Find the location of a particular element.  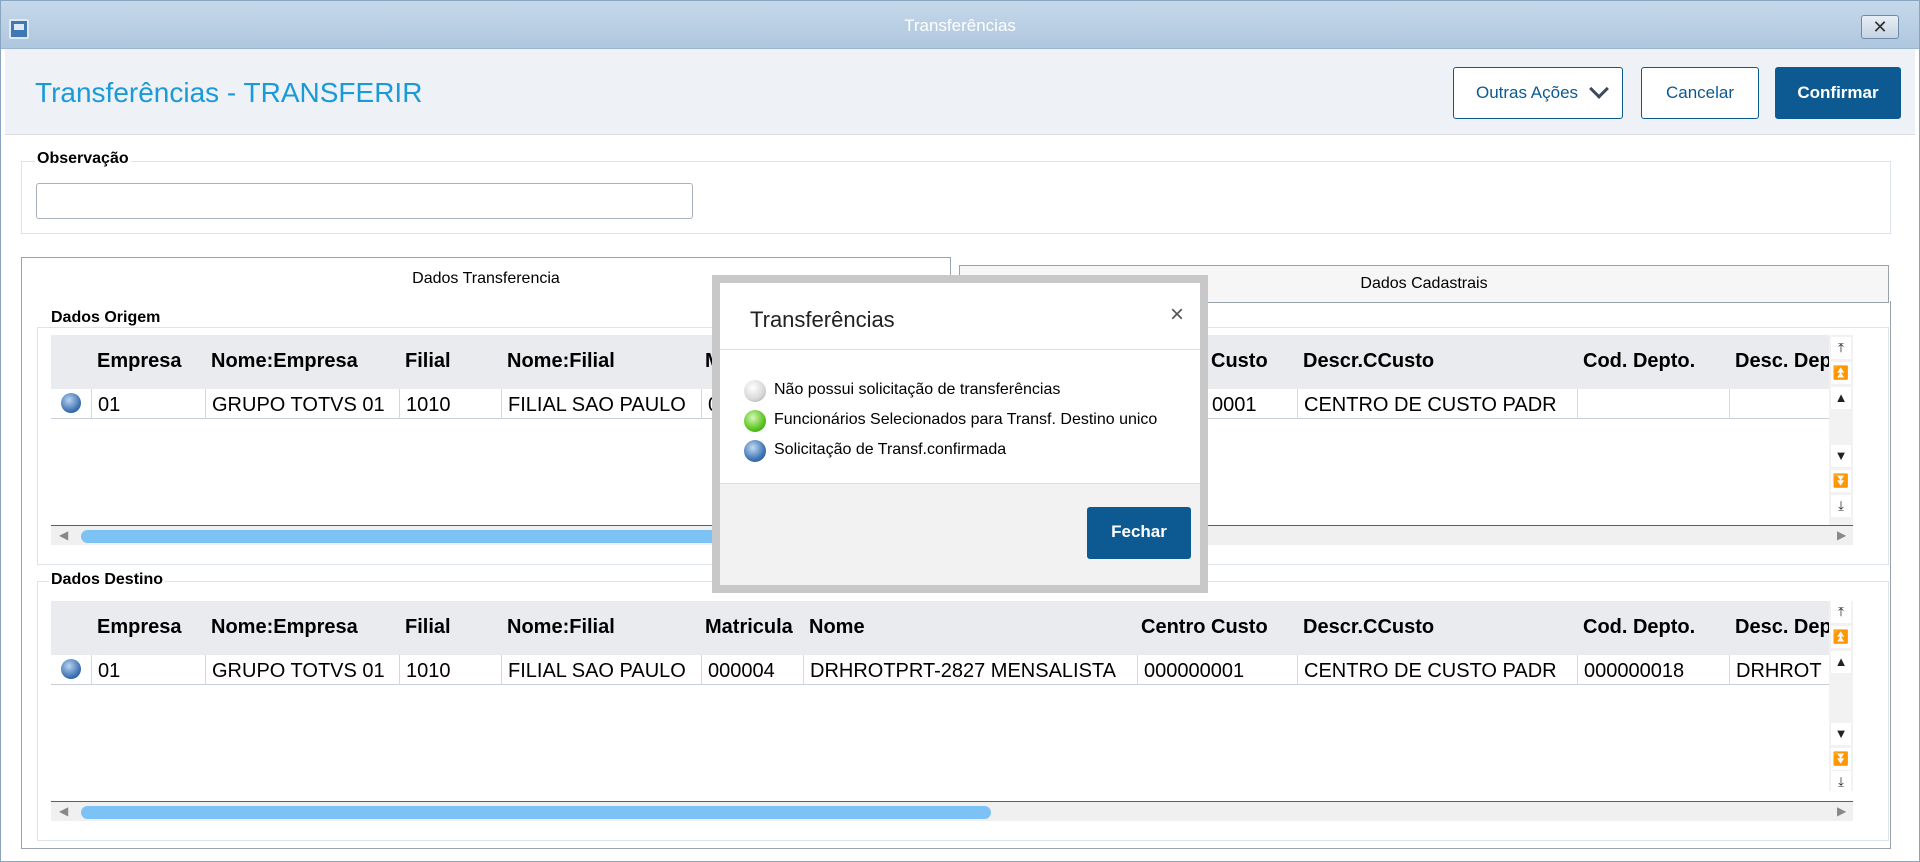

more-actions-button: Outras Ações is located at coordinates (1538, 93).